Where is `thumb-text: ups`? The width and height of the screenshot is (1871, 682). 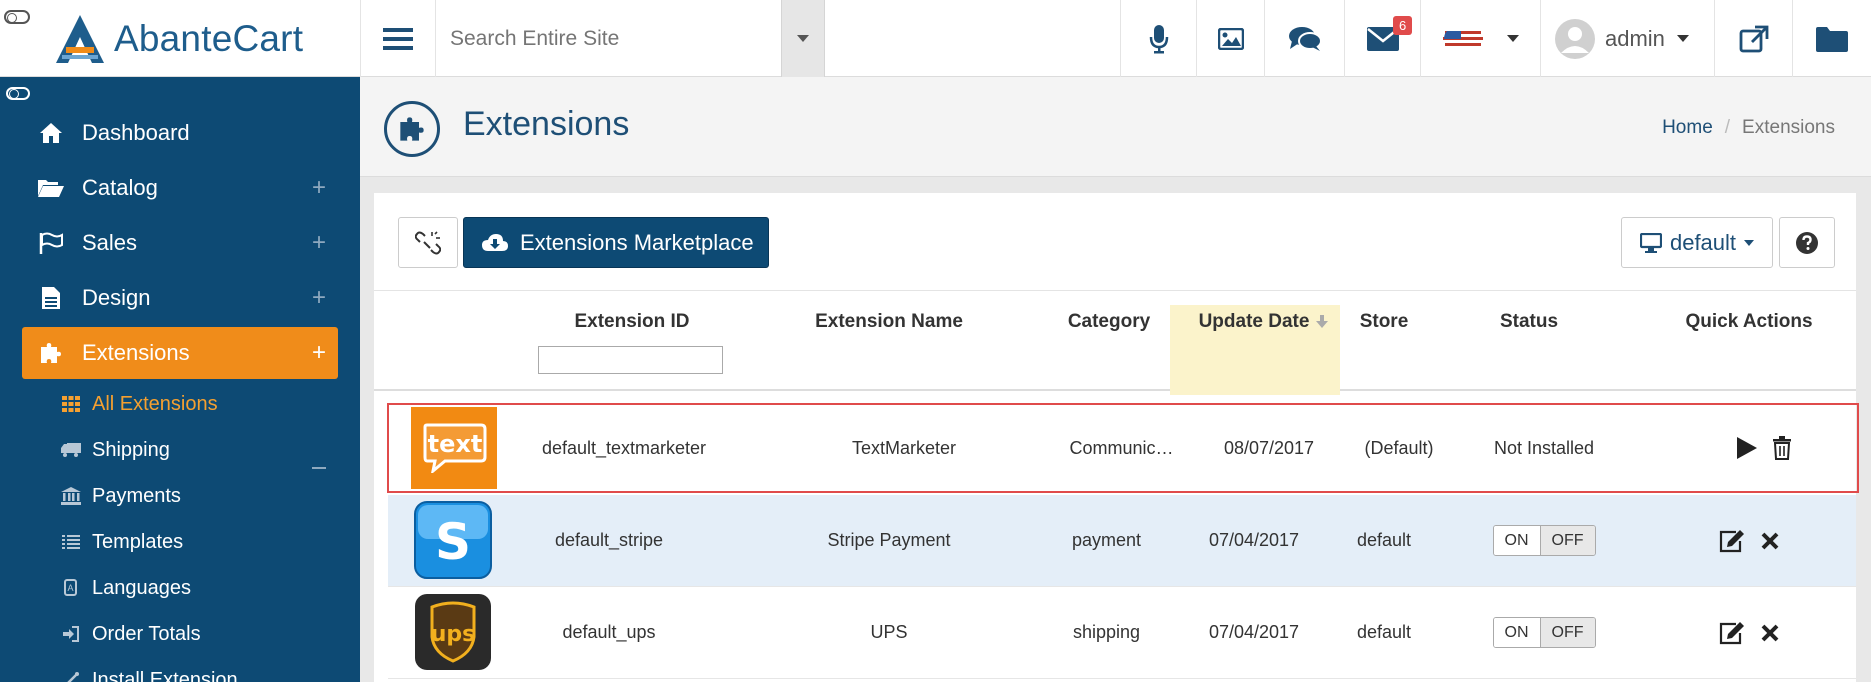 thumb-text: ups is located at coordinates (453, 634).